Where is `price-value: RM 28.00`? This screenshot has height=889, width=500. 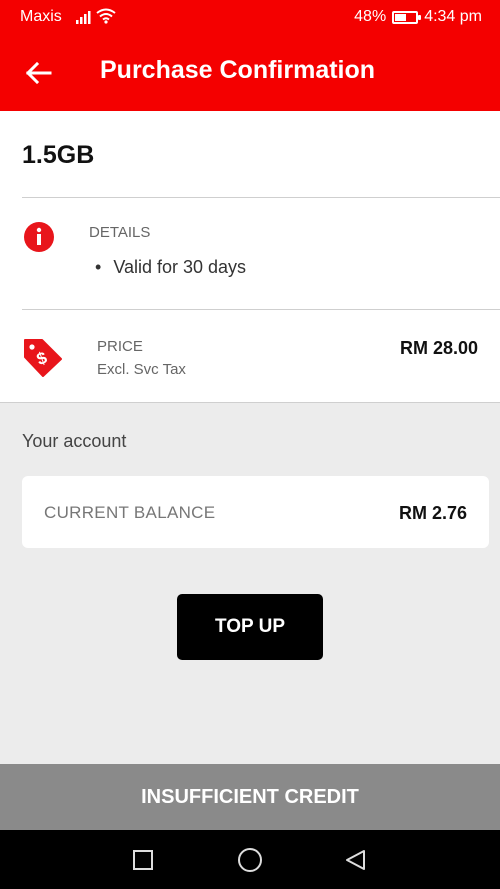
price-value: RM 28.00 is located at coordinates (438, 348).